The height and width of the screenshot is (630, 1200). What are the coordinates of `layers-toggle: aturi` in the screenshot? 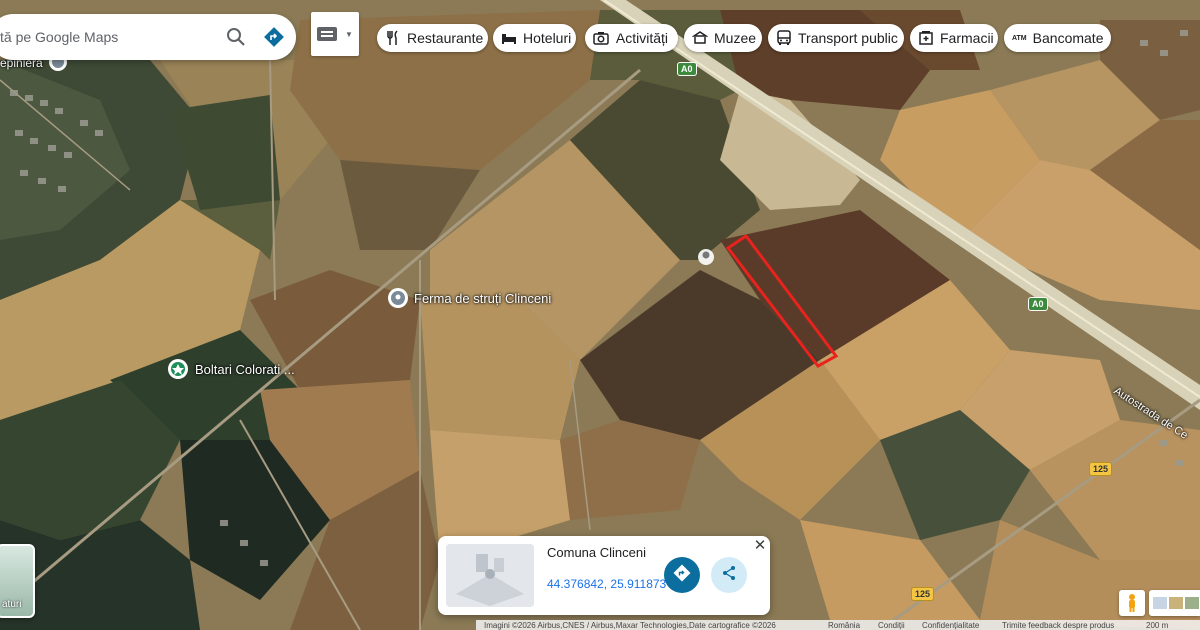 It's located at (17, 581).